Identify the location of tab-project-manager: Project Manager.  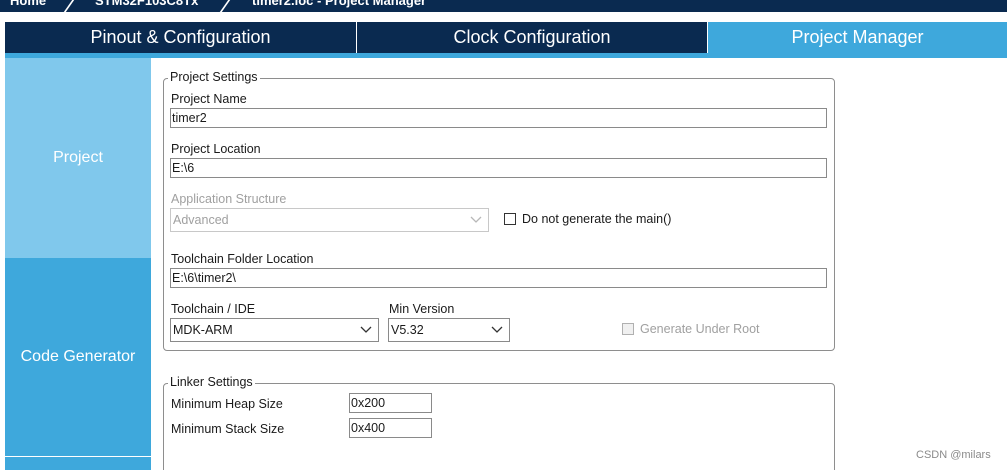
(857, 37).